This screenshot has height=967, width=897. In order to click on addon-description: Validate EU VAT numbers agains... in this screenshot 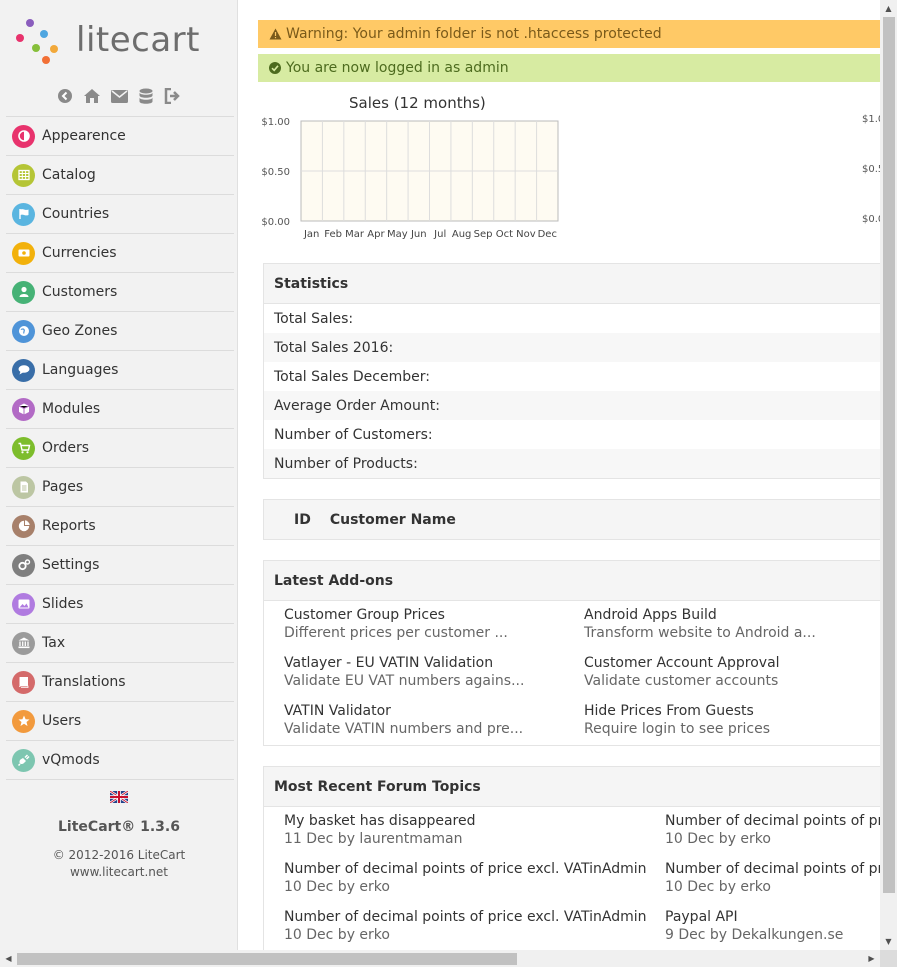, I will do `click(404, 681)`.